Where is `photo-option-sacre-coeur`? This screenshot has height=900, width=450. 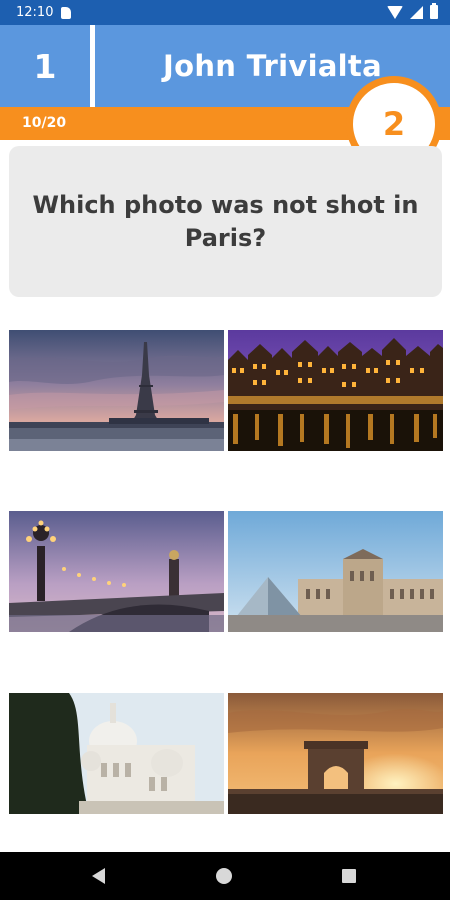
photo-option-sacre-coeur is located at coordinates (116, 753).